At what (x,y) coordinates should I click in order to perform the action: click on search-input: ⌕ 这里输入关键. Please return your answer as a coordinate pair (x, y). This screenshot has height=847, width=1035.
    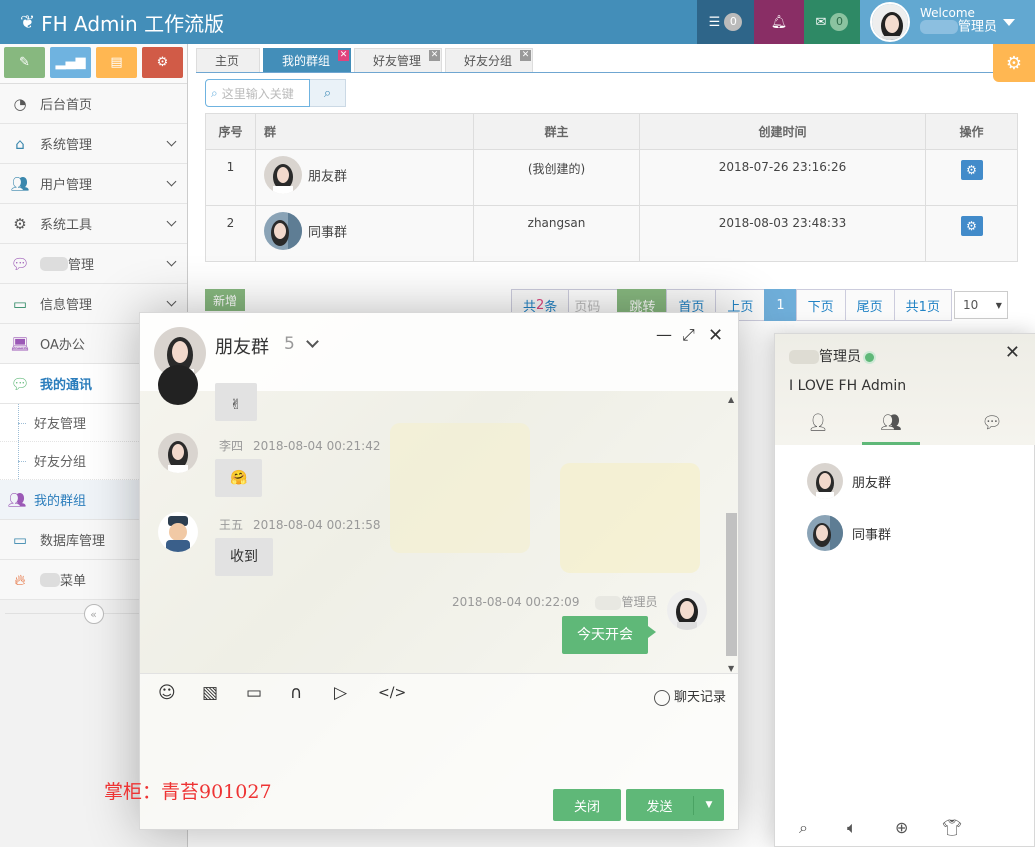
    Looking at the image, I should click on (257, 93).